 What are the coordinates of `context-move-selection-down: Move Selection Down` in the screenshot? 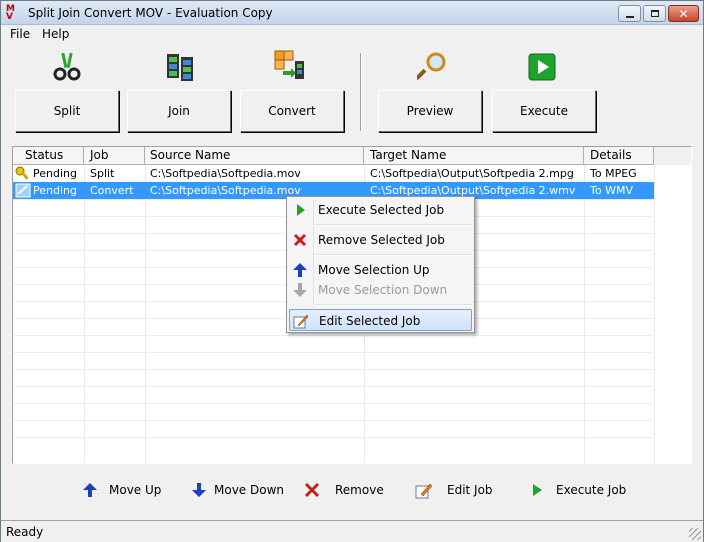 It's located at (380, 290).